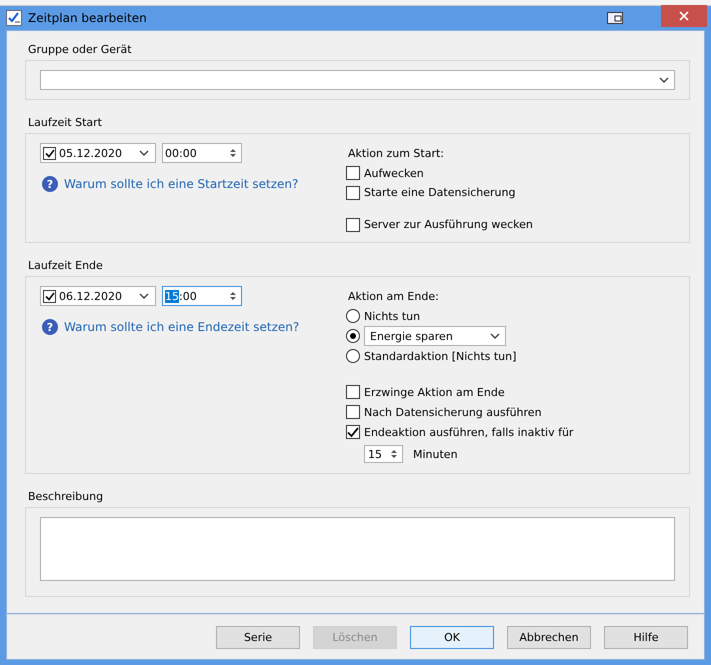  What do you see at coordinates (453, 412) in the screenshot?
I see `option-label: Nach Datensicherung ausführen` at bounding box center [453, 412].